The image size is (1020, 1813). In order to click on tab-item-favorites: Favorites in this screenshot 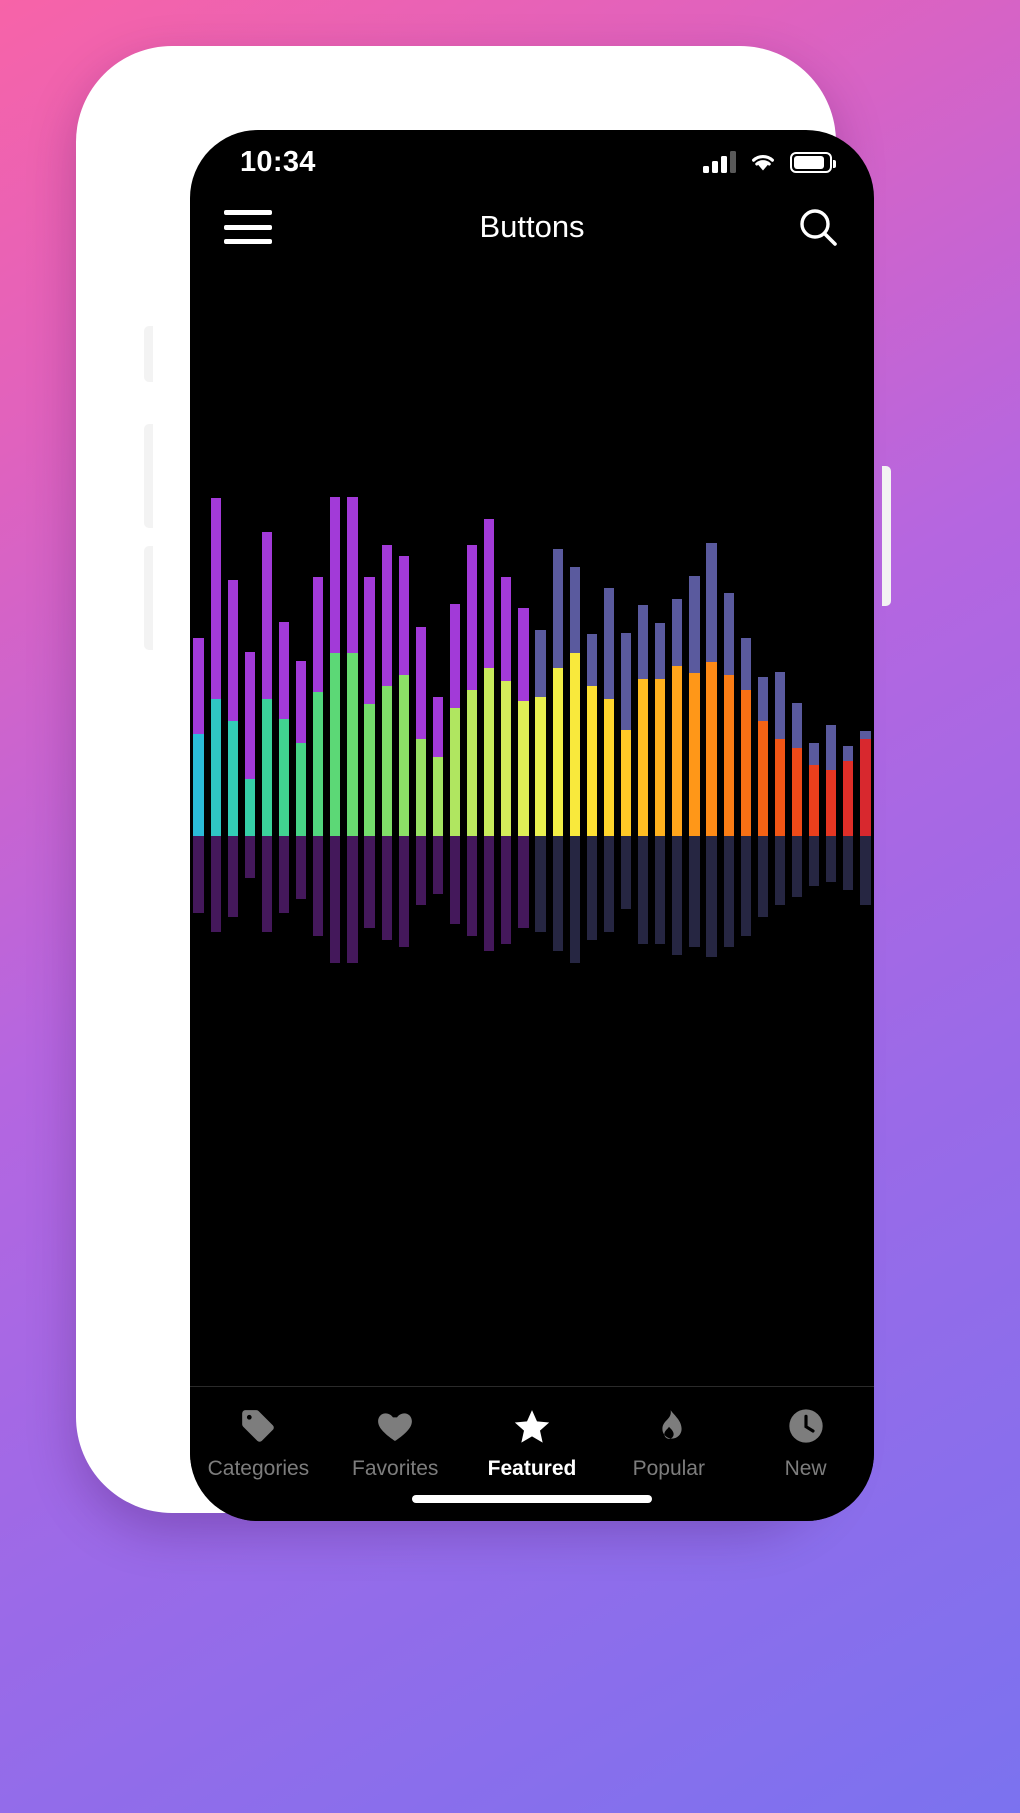, I will do `click(395, 1443)`.